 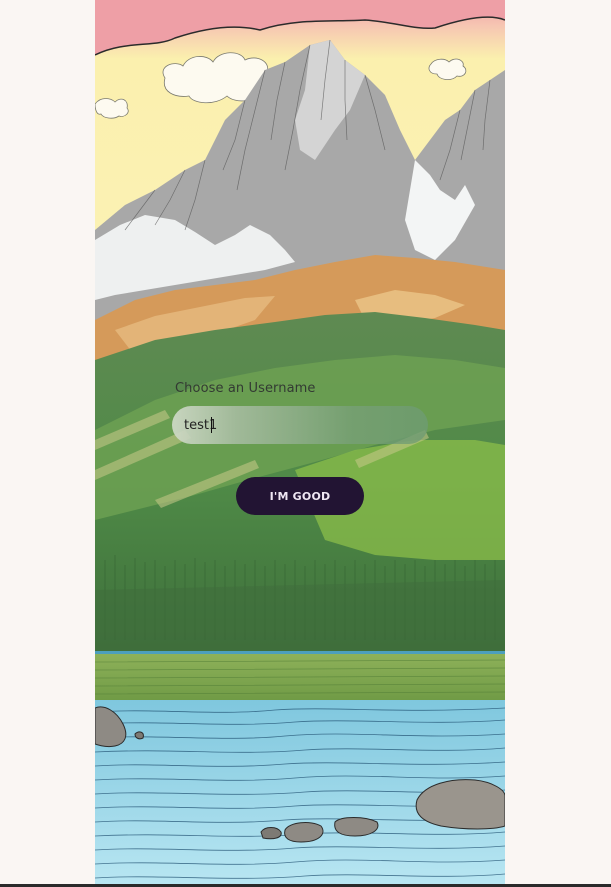 What do you see at coordinates (299, 425) in the screenshot?
I see `username-input` at bounding box center [299, 425].